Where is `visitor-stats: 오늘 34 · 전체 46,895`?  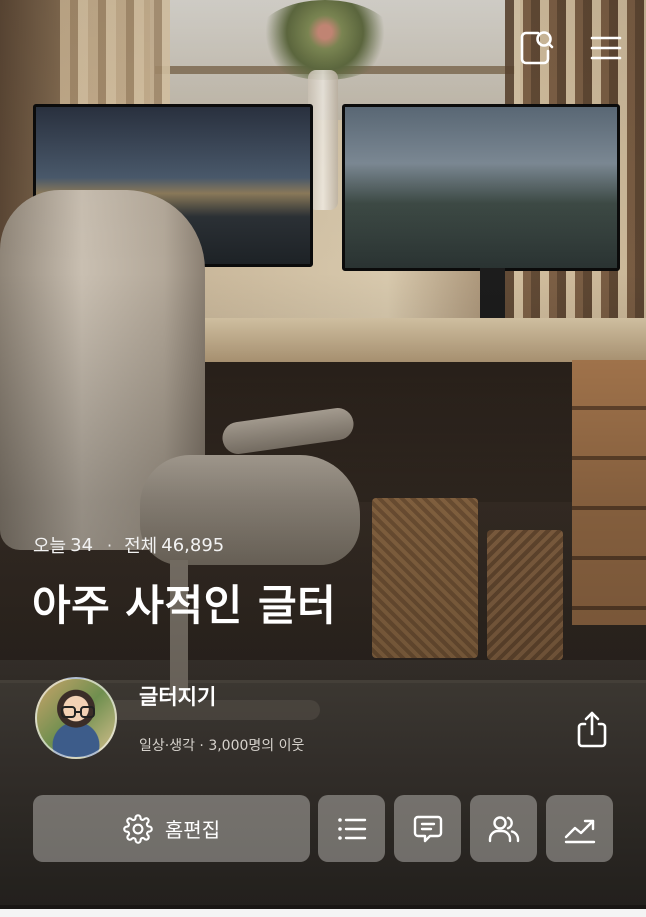 visitor-stats: 오늘 34 · 전체 46,895 is located at coordinates (128, 545).